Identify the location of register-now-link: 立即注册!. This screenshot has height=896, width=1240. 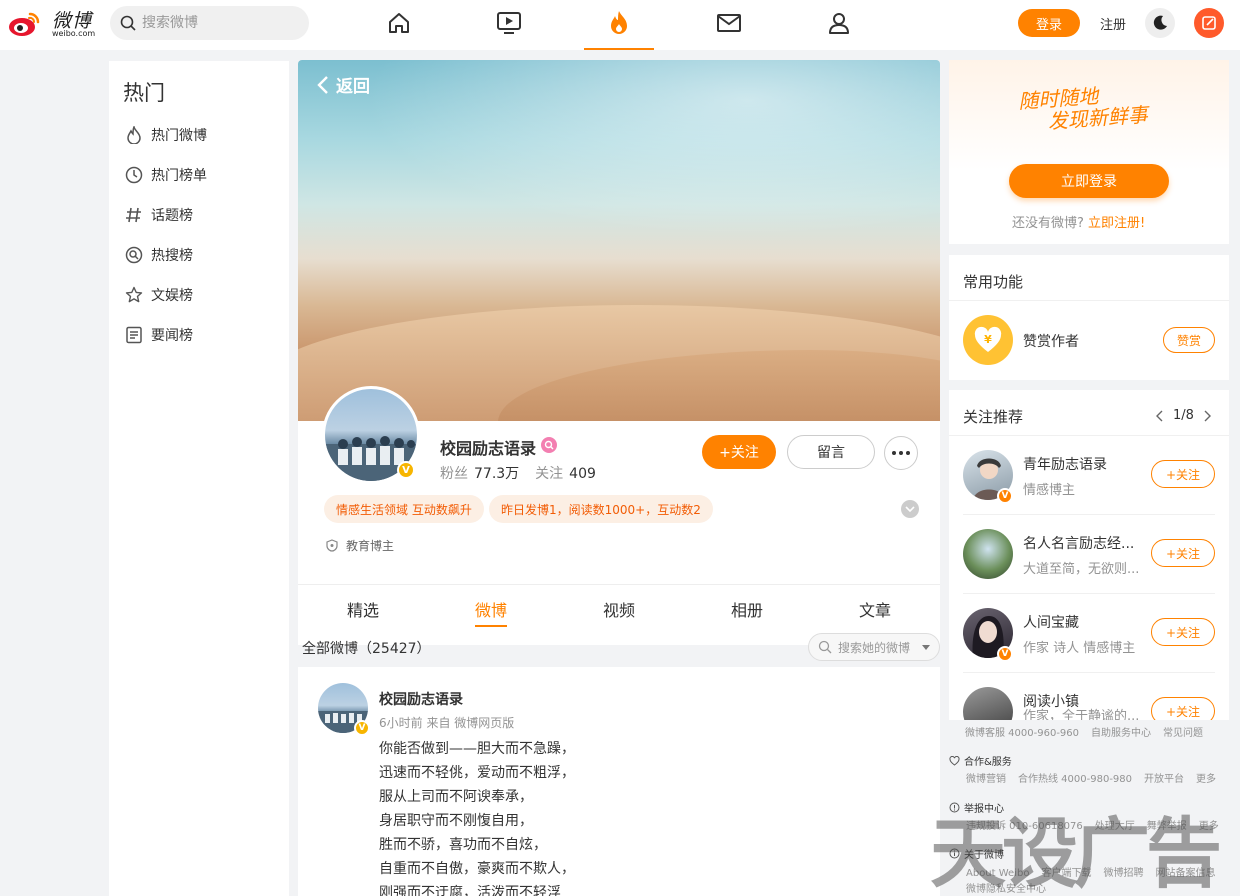
(1116, 223).